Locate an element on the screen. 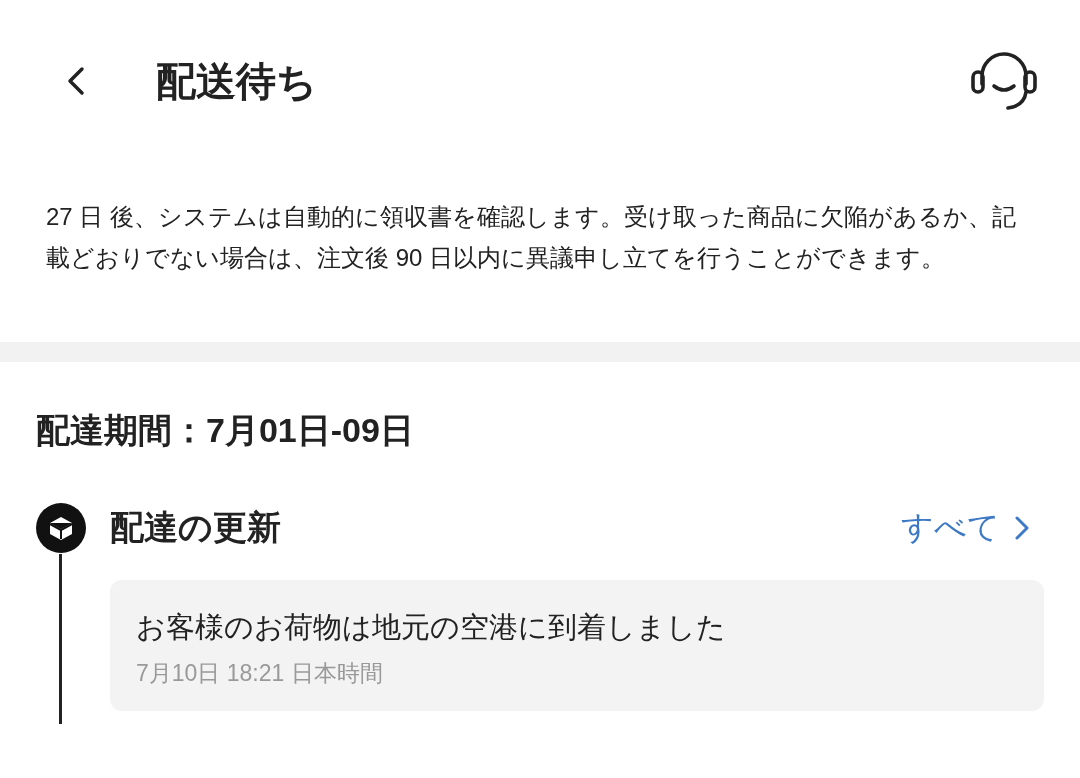  chevron-icon is located at coordinates (1022, 528).